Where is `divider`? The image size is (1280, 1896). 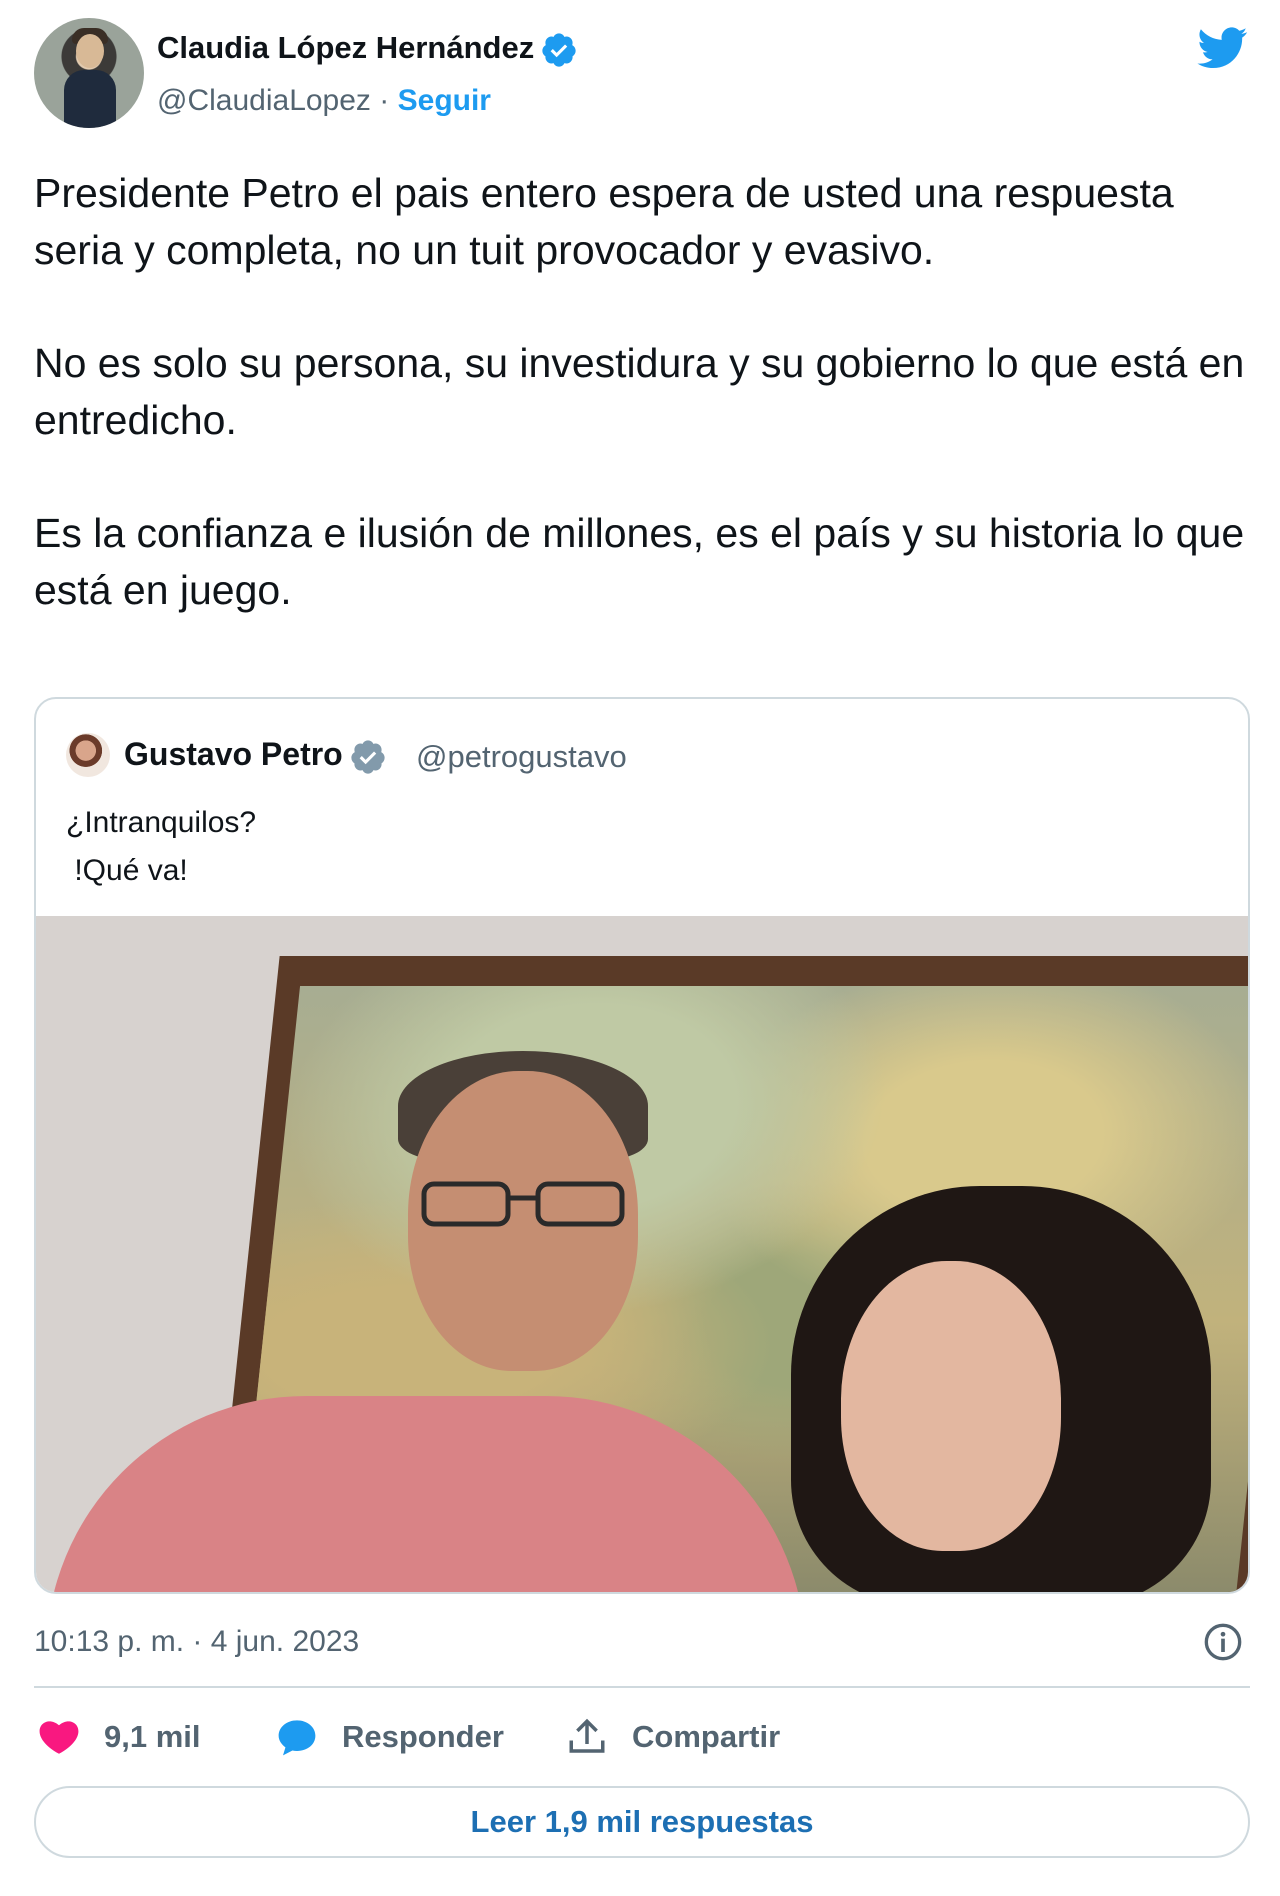
divider is located at coordinates (642, 1687).